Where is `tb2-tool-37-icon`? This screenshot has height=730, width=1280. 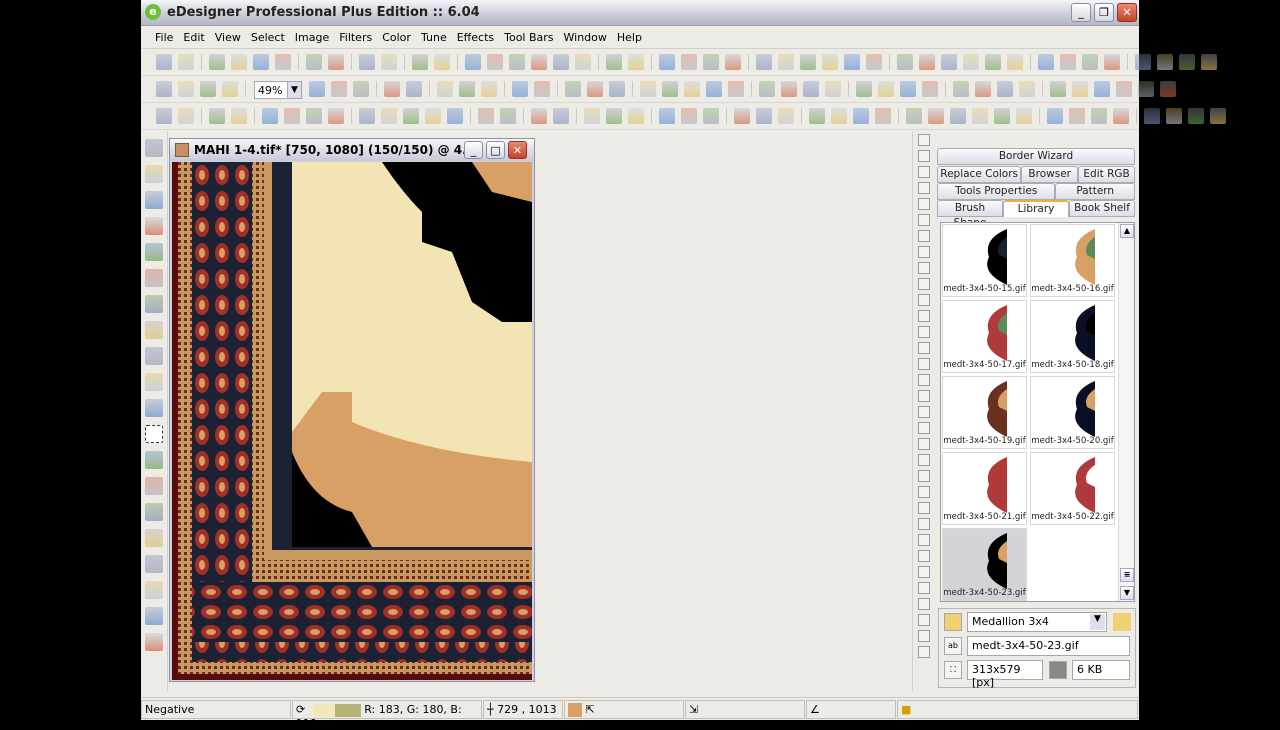 tb2-tool-37-icon is located at coordinates (1124, 89).